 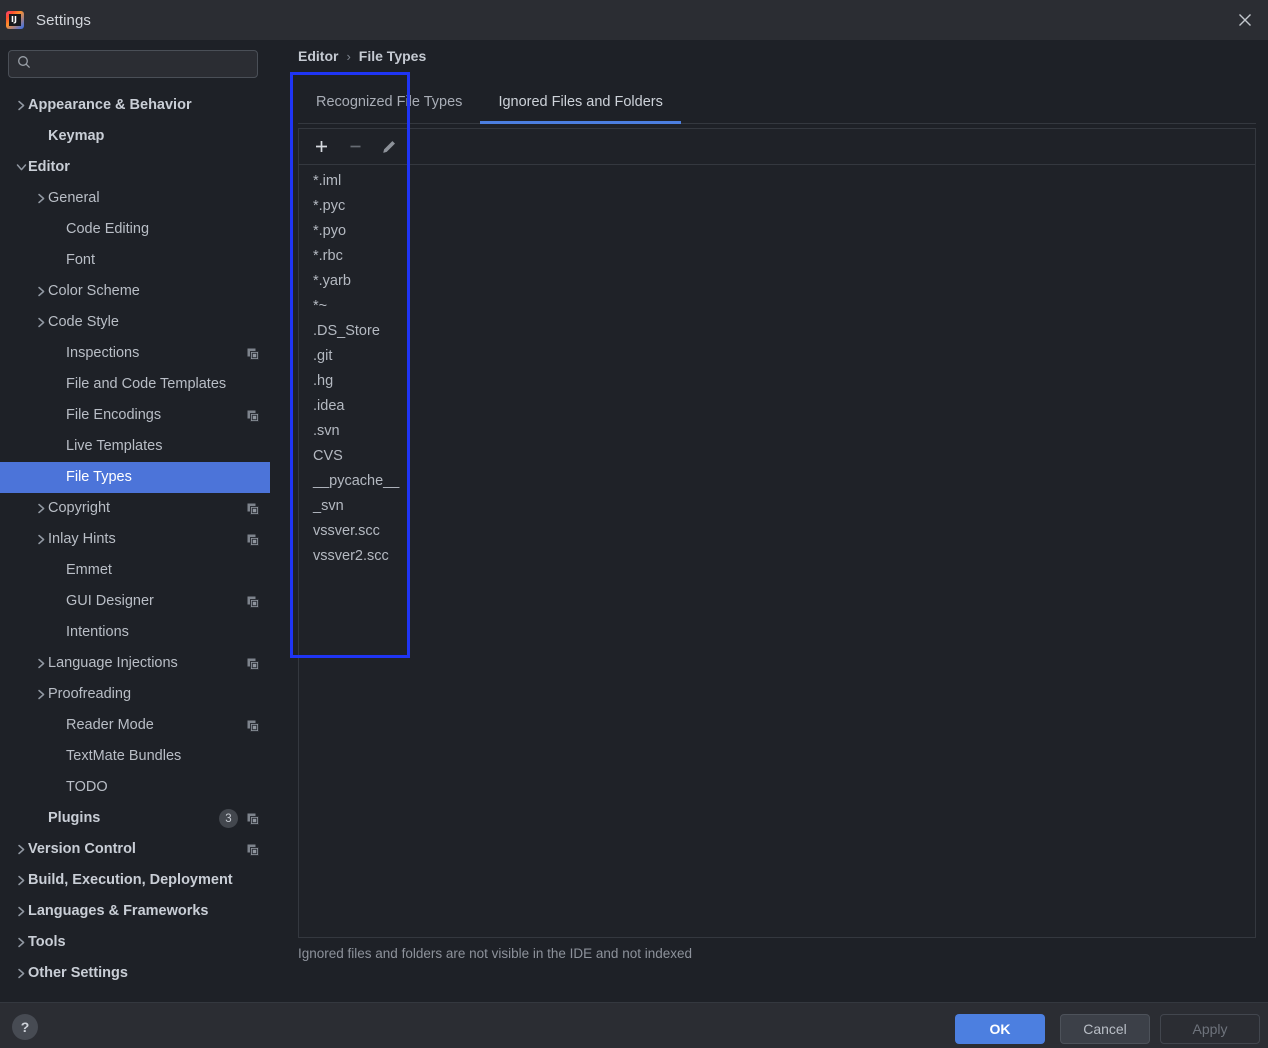 I want to click on help-button: ?, so click(x=25, y=1027).